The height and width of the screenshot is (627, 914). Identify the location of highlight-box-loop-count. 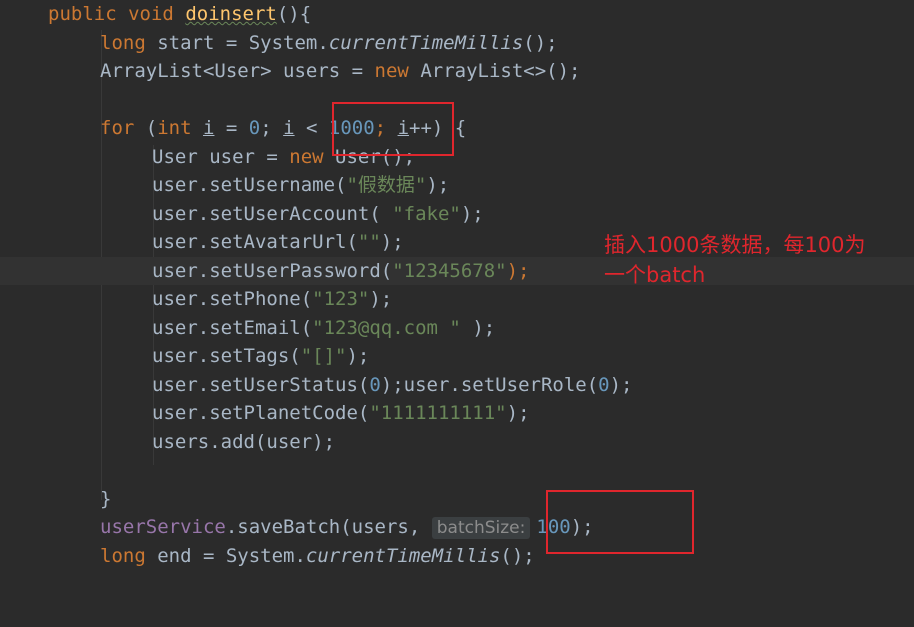
(393, 129).